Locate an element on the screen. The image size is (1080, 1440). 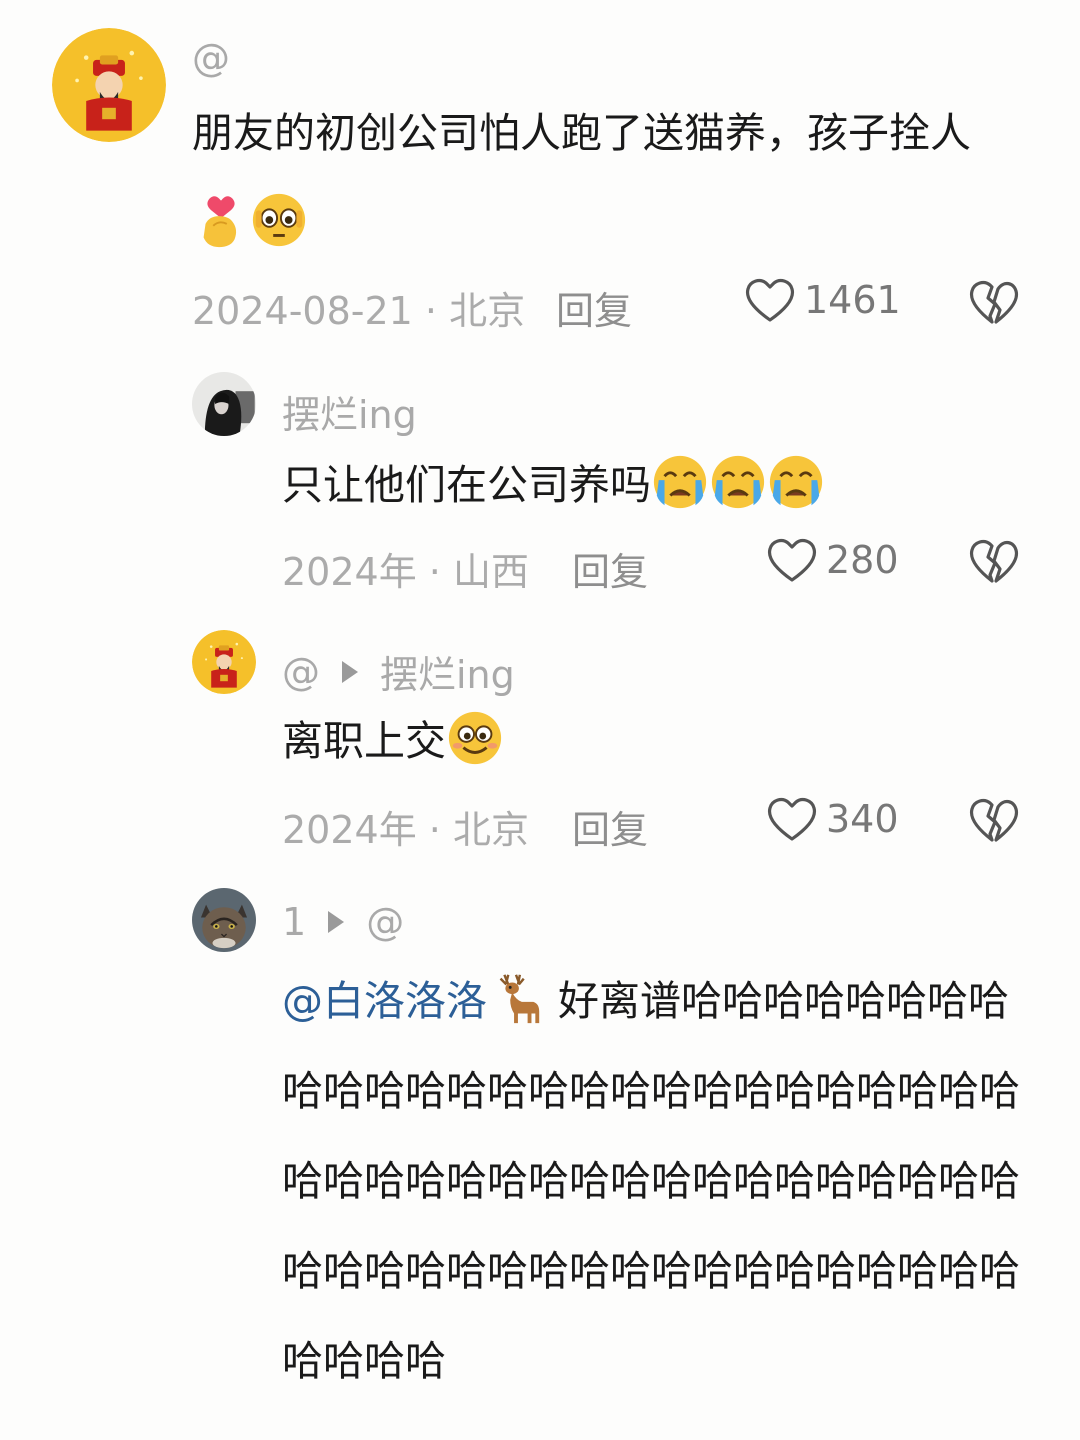
reply-text: 只让他们在公司养吗 is located at coordinates (662, 485).